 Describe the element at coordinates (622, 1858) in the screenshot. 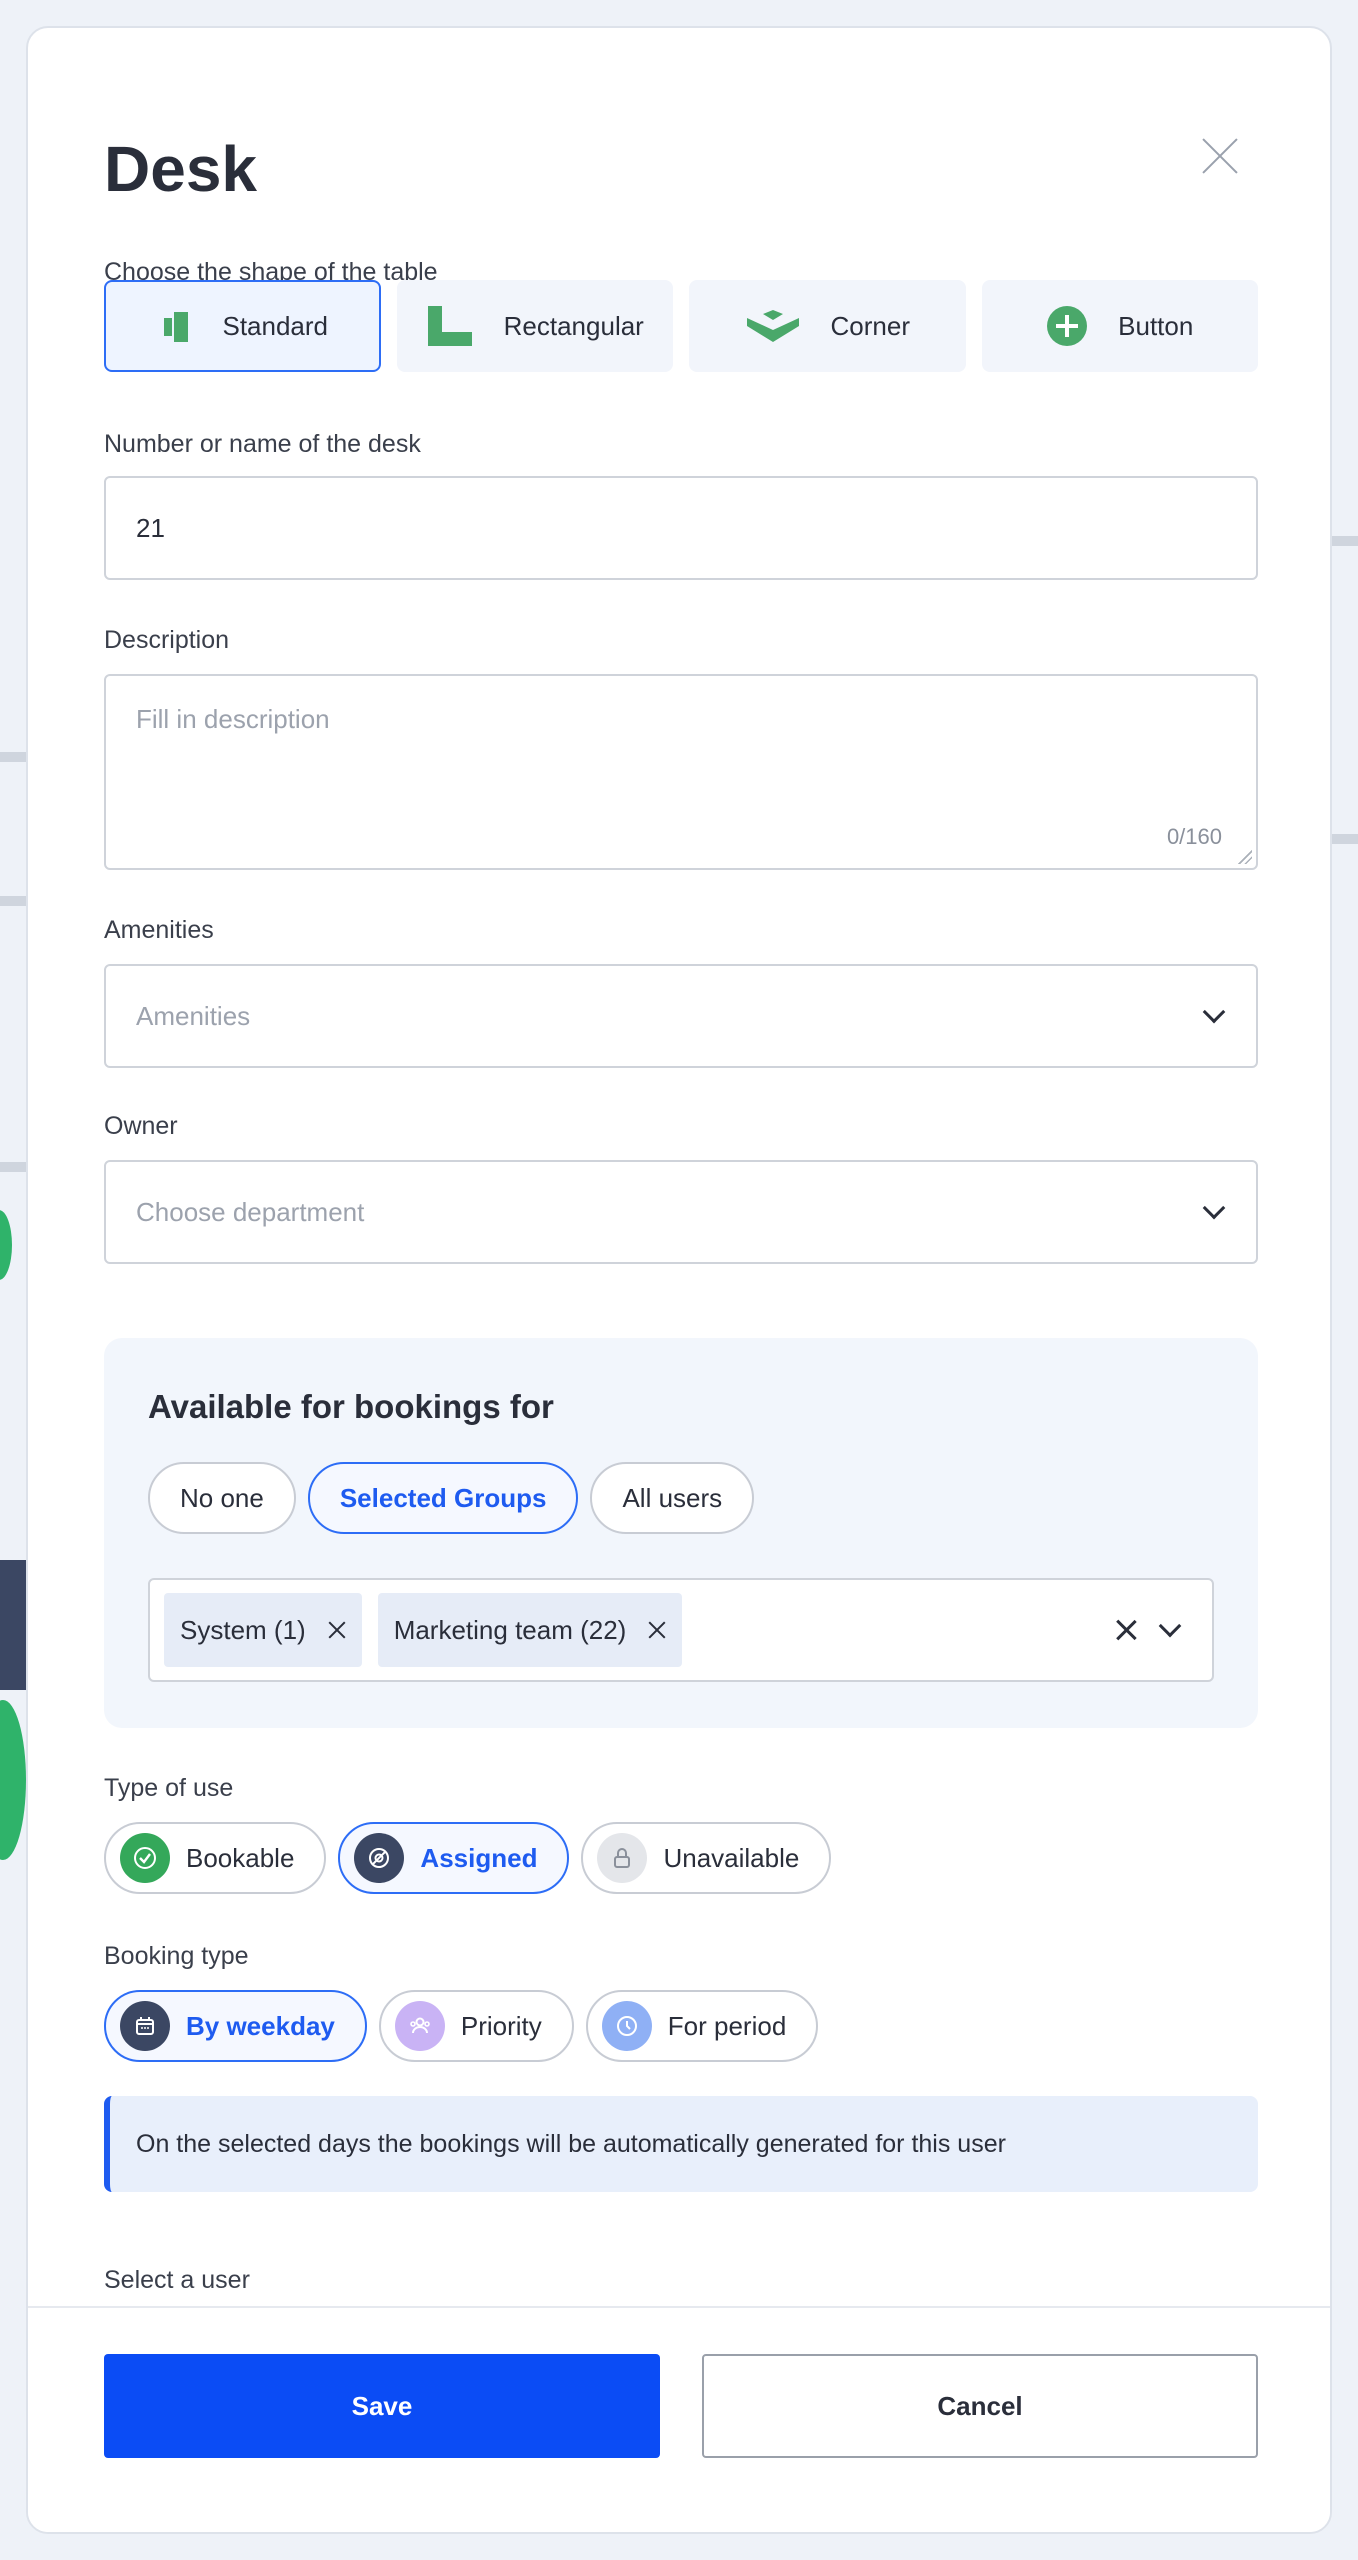

I see `lock-icon` at that location.